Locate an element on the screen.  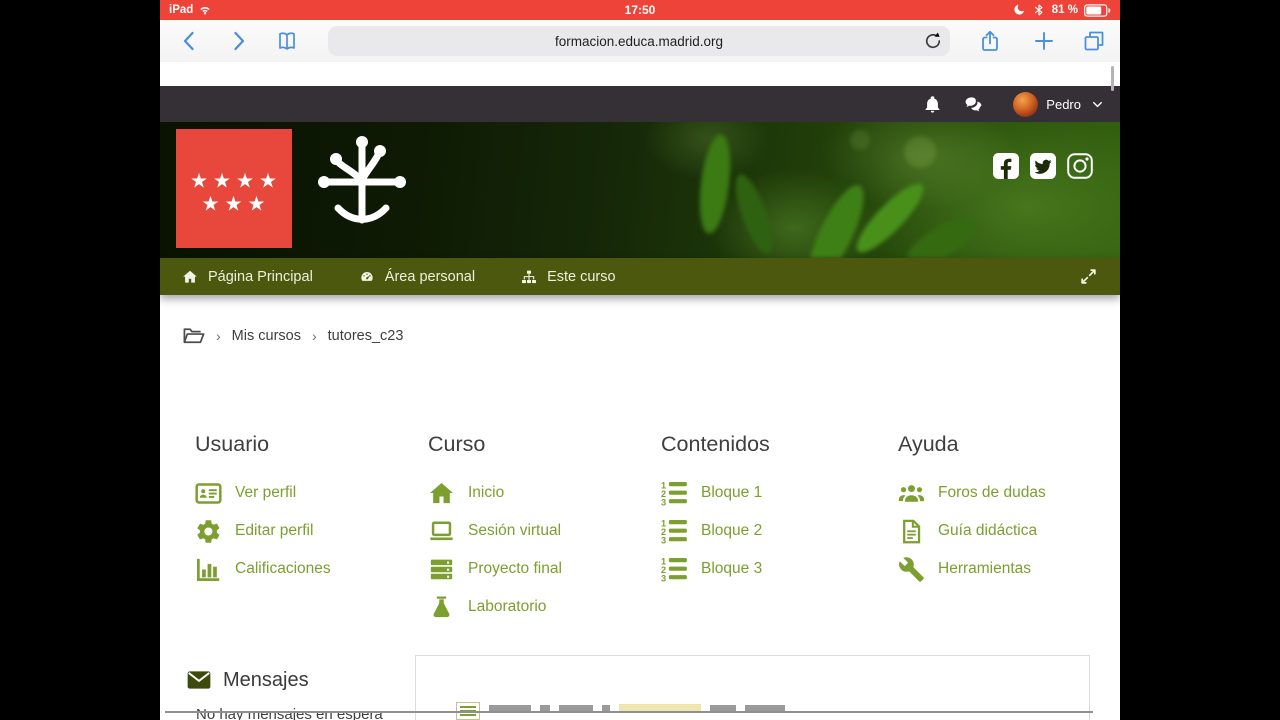
link-sesion-virtual: Sesión virtual is located at coordinates (539, 531).